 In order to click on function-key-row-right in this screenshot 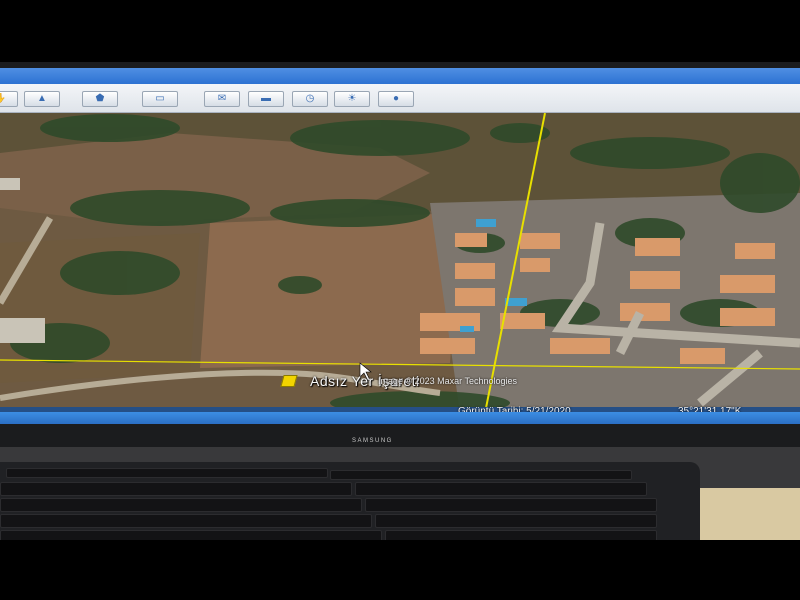, I will do `click(481, 475)`.